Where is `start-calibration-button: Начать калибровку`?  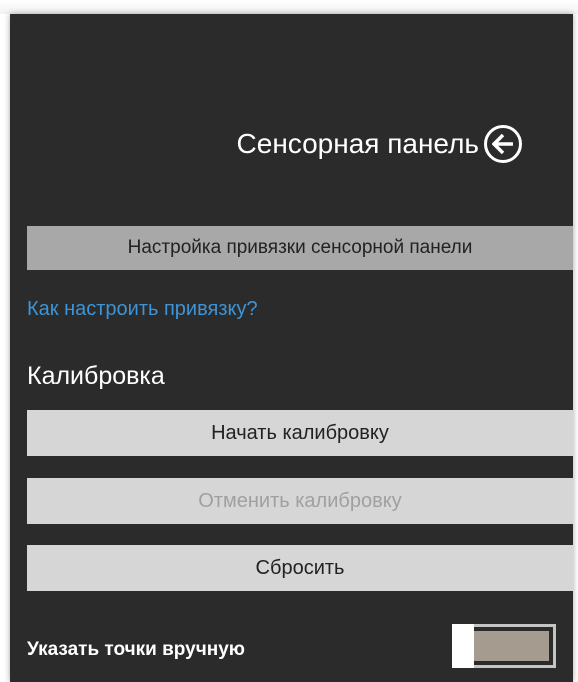 start-calibration-button: Начать калибровку is located at coordinates (300, 433).